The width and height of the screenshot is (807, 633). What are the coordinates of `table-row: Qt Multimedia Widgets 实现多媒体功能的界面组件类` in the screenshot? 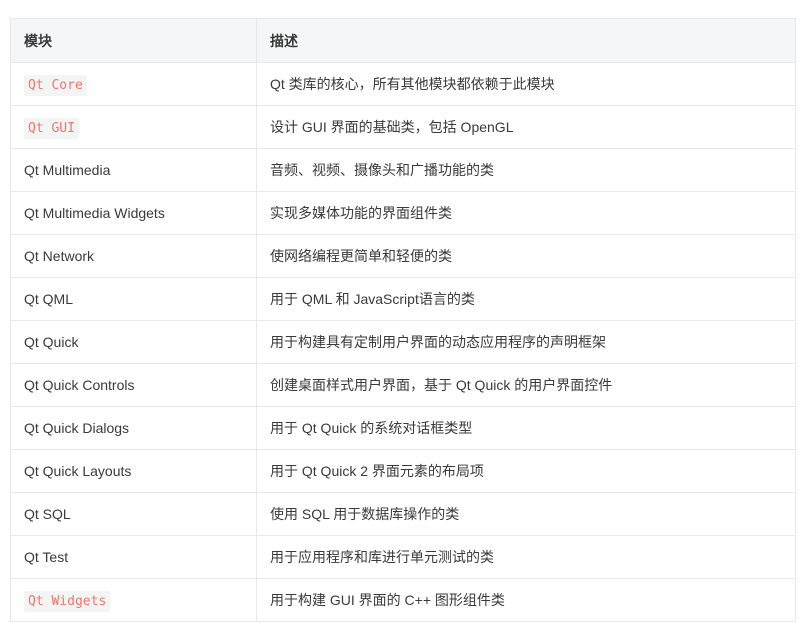 It's located at (403, 213).